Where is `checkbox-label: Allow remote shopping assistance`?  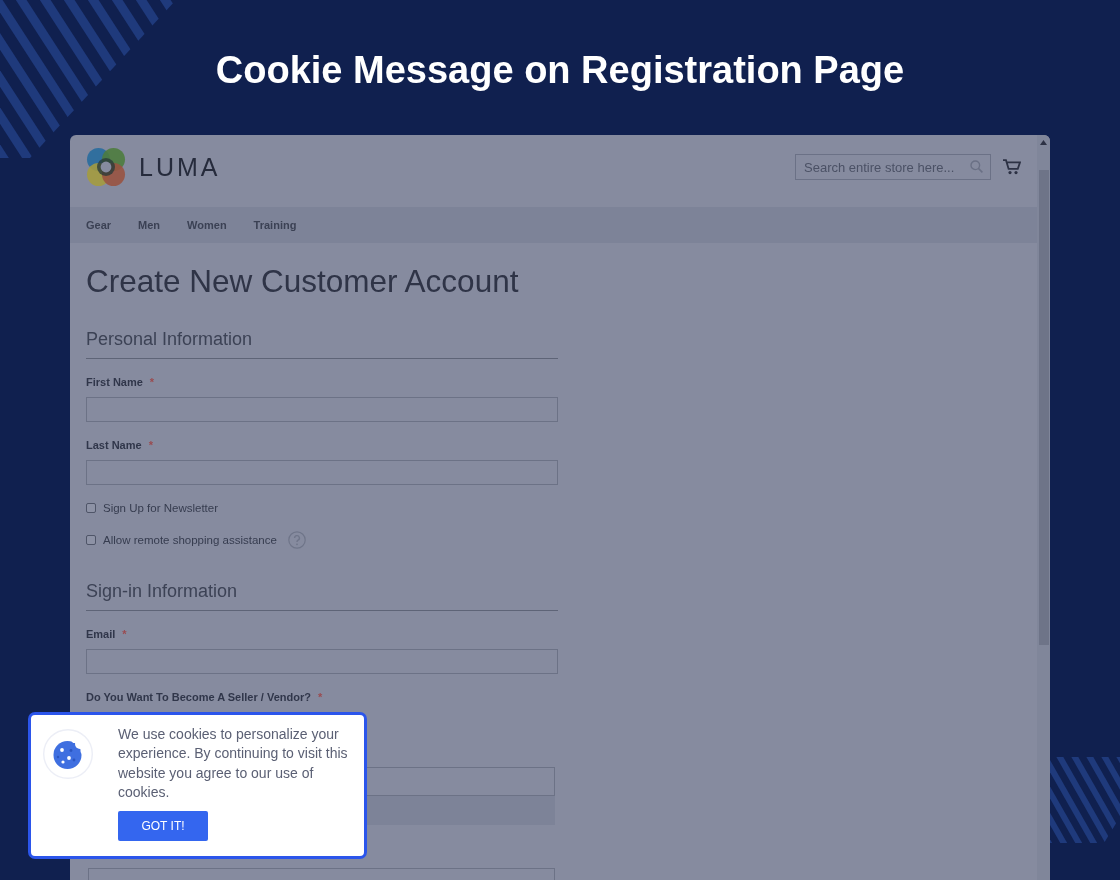 checkbox-label: Allow remote shopping assistance is located at coordinates (190, 540).